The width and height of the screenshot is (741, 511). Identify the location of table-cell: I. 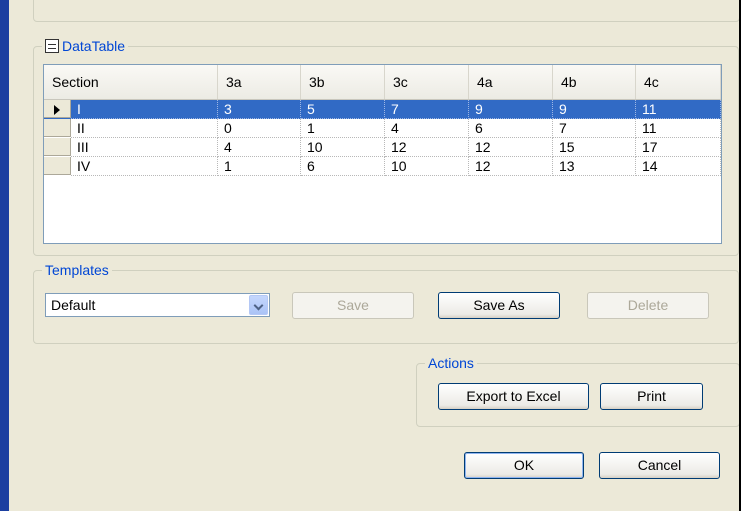
(144, 109).